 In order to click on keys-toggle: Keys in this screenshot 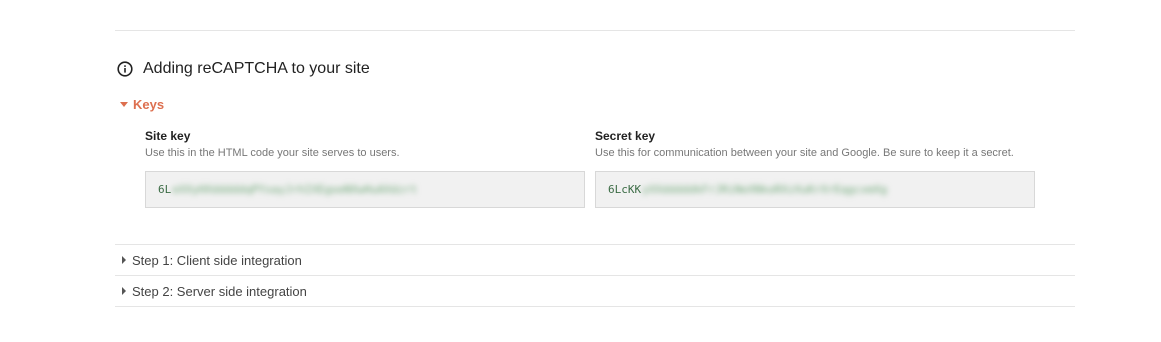, I will do `click(142, 104)`.